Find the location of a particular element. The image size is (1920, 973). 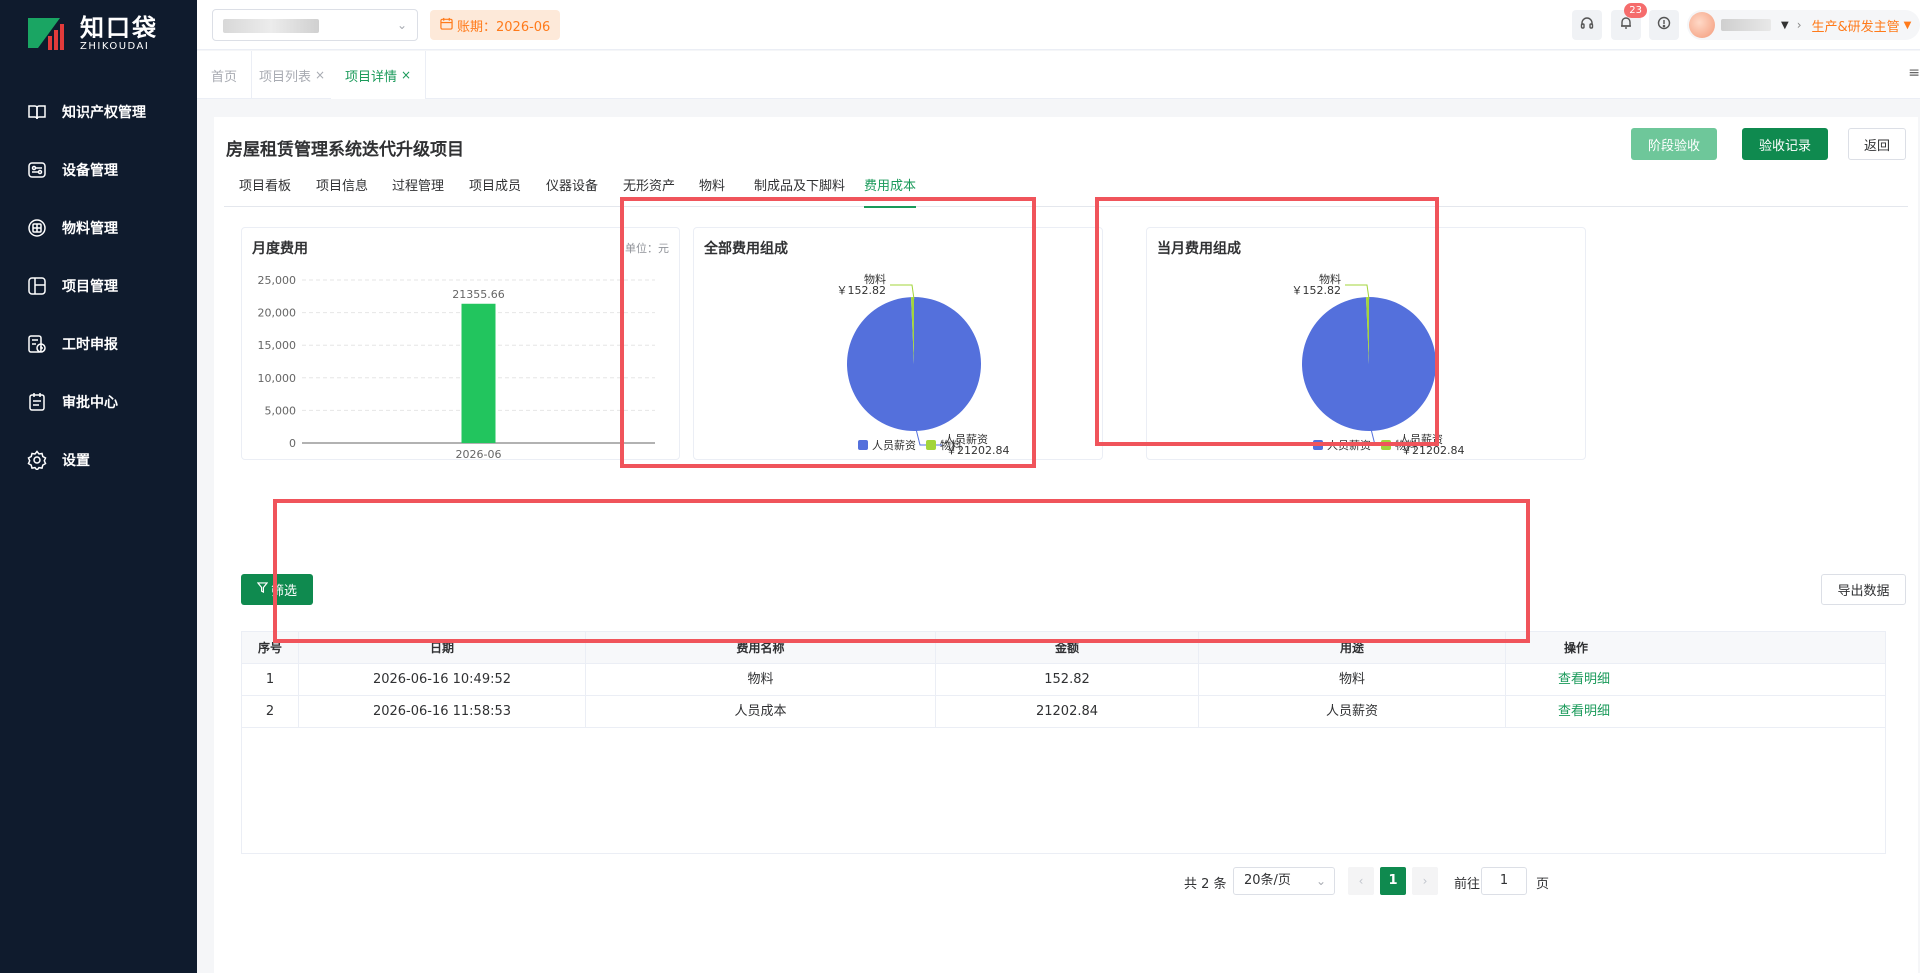

column-header: 用途 is located at coordinates (1352, 648).